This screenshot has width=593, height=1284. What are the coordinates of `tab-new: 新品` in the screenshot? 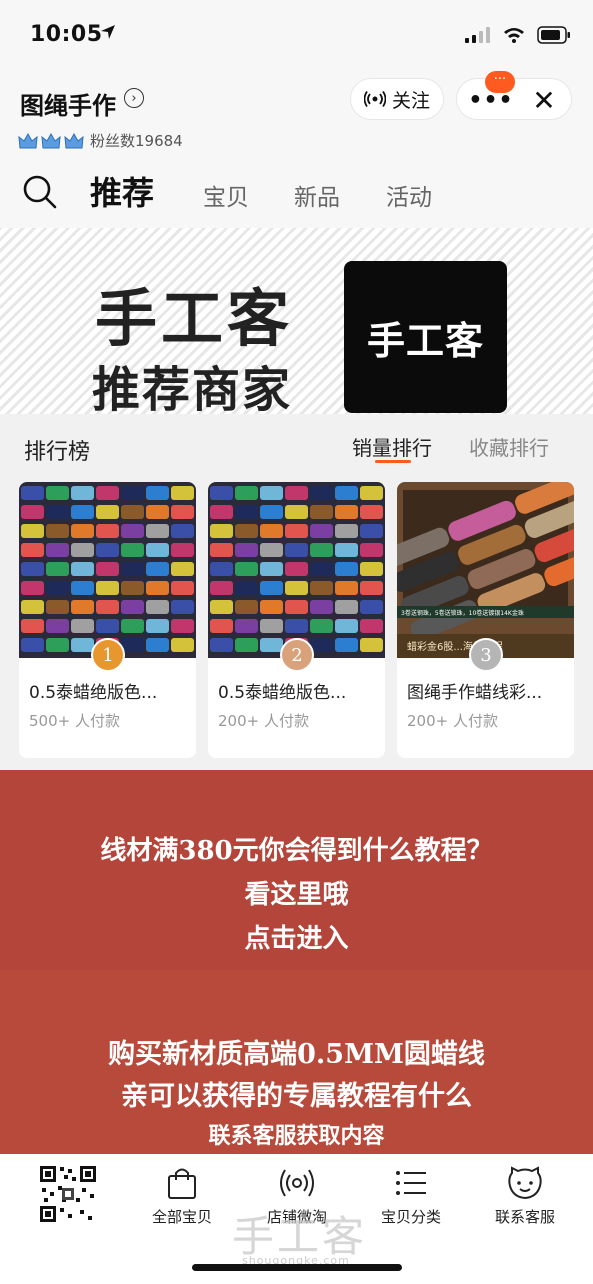 It's located at (317, 195).